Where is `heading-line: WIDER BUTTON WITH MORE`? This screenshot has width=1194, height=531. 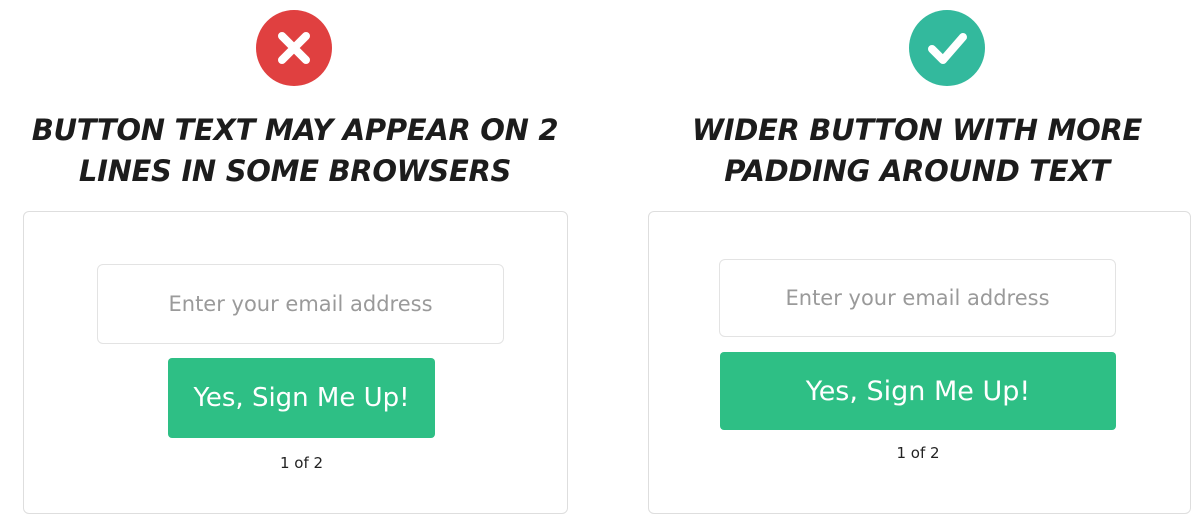 heading-line: WIDER BUTTON WITH MORE is located at coordinates (917, 130).